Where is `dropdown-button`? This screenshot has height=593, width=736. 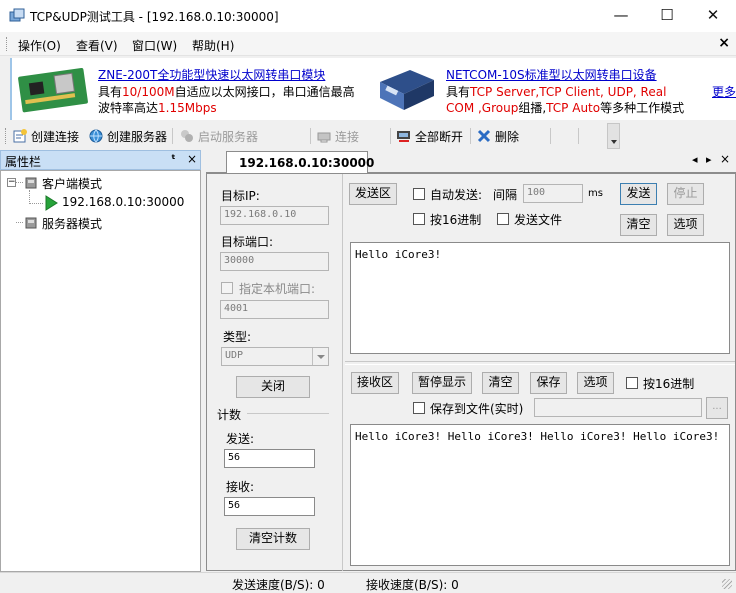
dropdown-button is located at coordinates (320, 356).